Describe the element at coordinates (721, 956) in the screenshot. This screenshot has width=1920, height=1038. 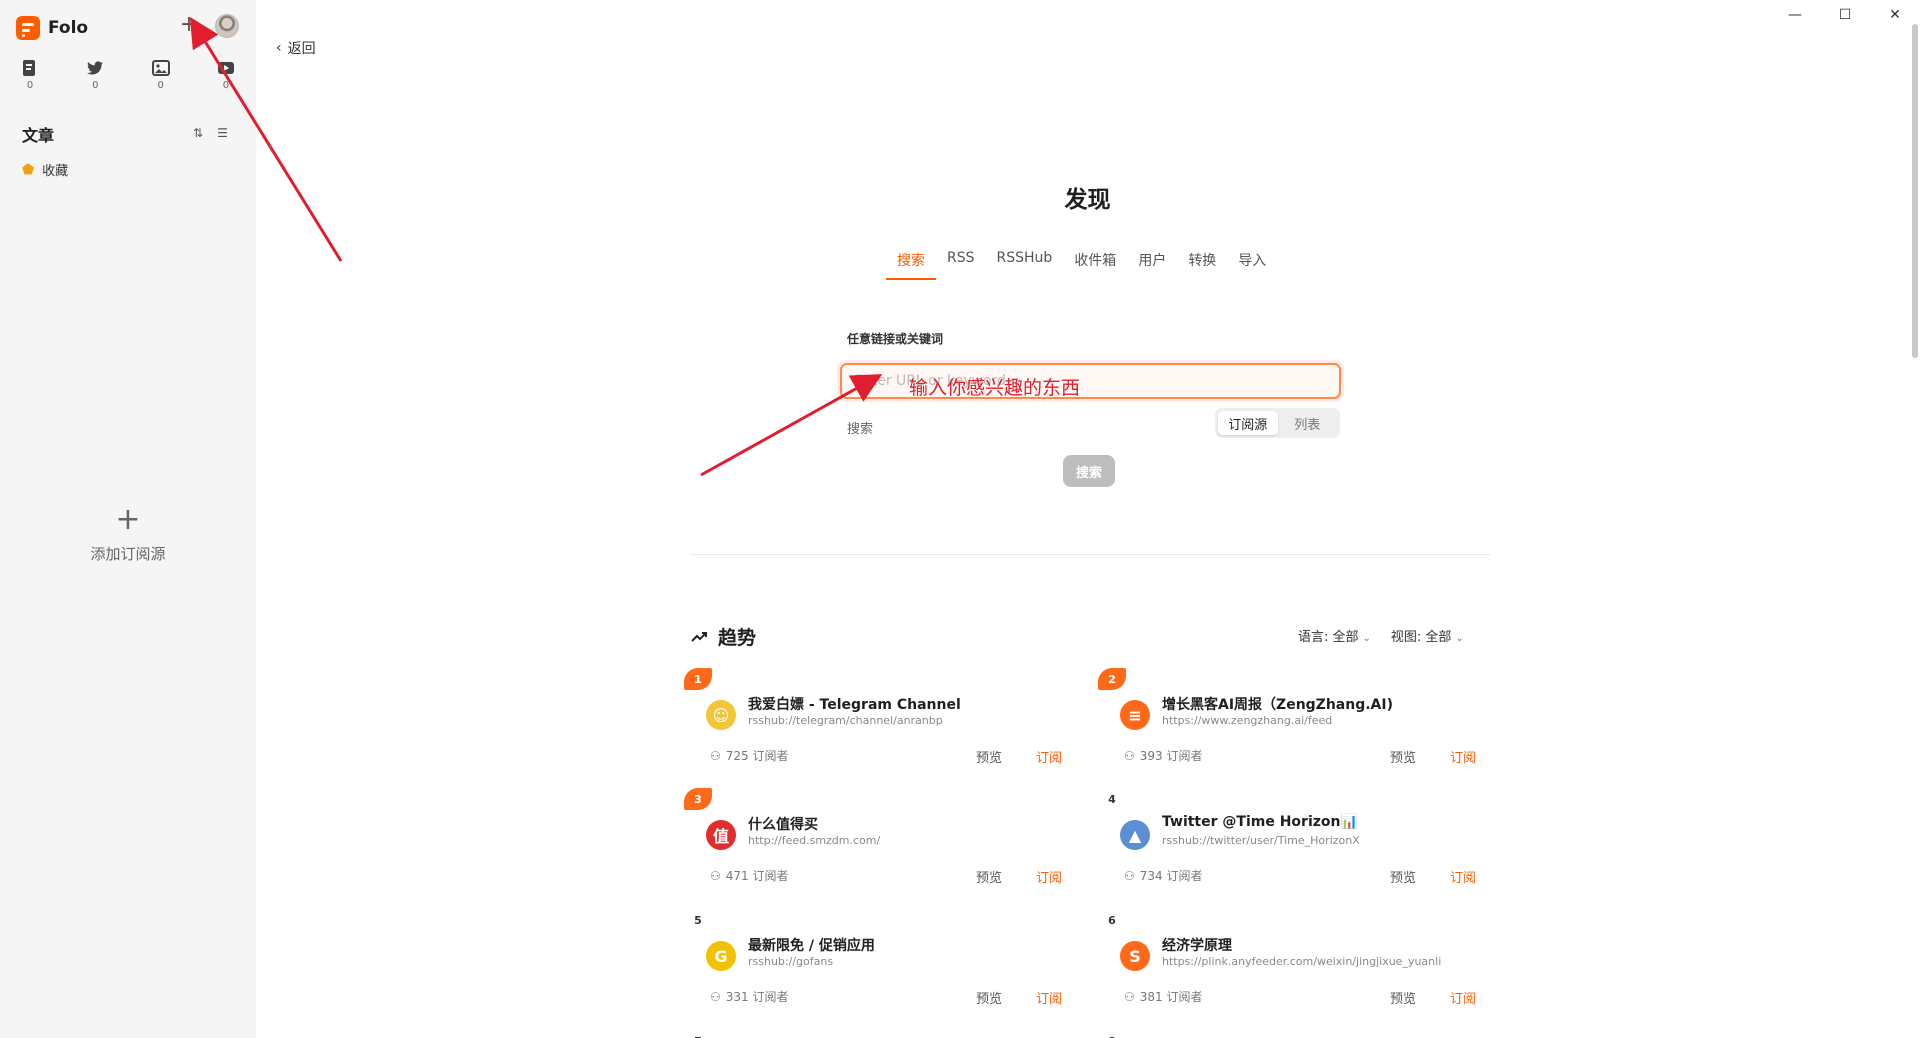
I see `feed-icon: G` at that location.